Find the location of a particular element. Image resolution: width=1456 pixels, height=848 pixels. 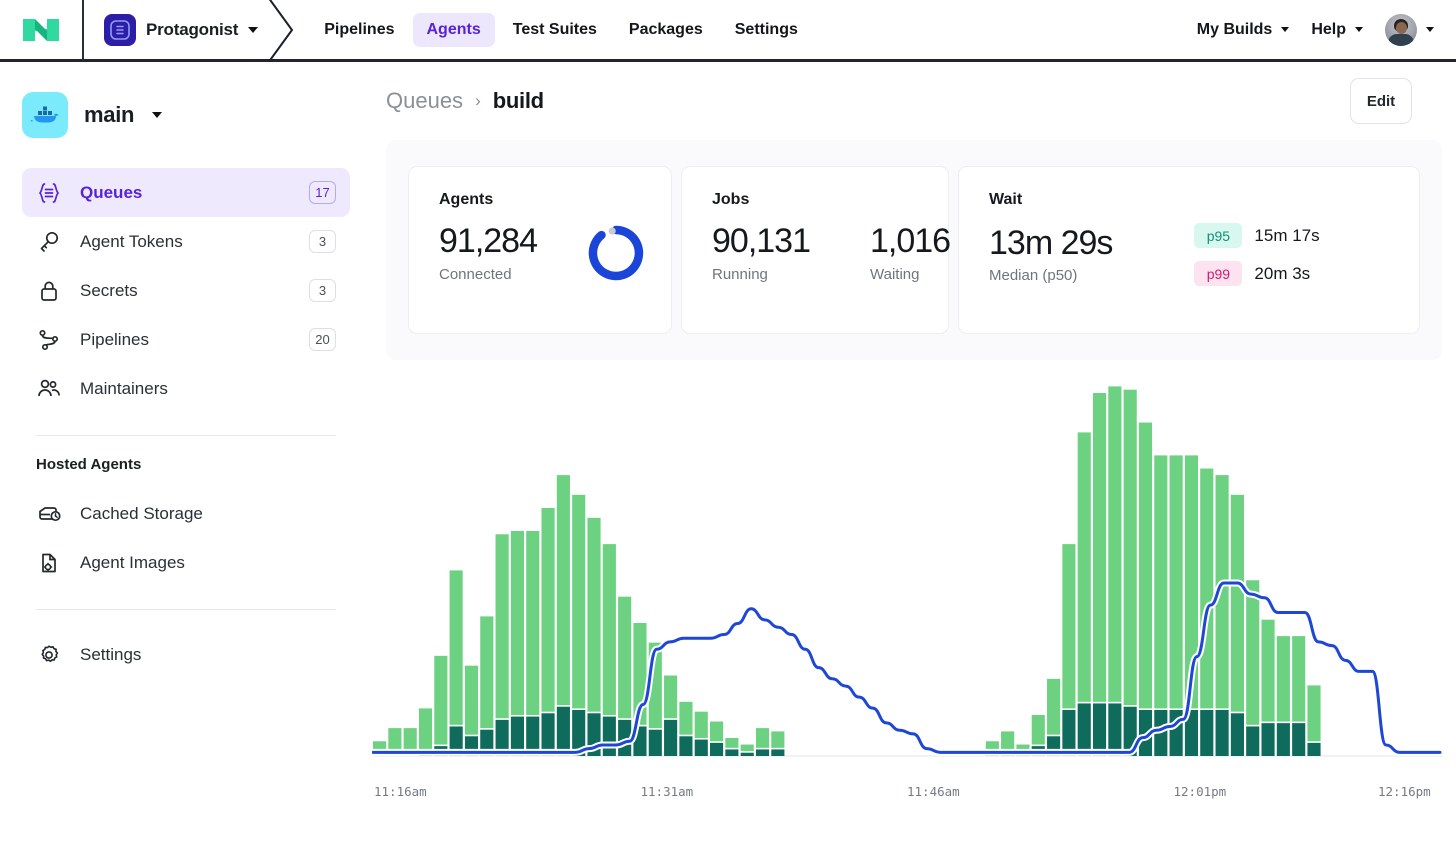

chart-x-axis: 11:16am 11:31am 11:46am 12:01pm 12:16pm is located at coordinates (914, 790).